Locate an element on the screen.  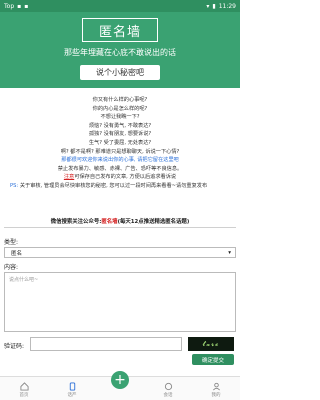
user-icon is located at coordinates (216, 386).